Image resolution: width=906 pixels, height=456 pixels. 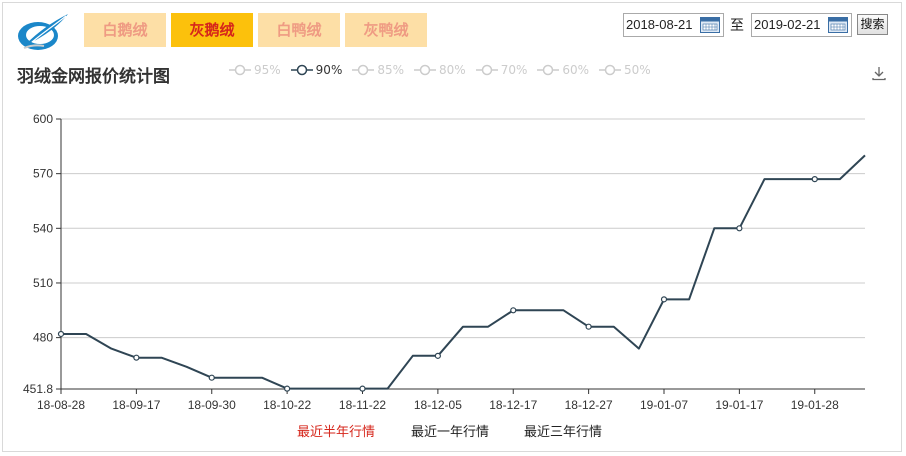 What do you see at coordinates (43, 338) in the screenshot?
I see `y-tick-label: 480` at bounding box center [43, 338].